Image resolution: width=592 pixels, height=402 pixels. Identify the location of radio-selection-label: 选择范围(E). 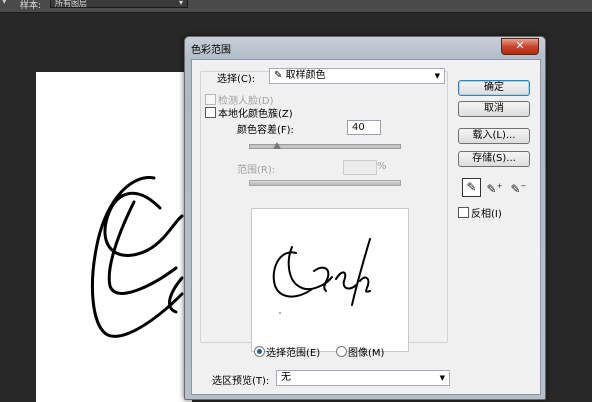
(293, 353).